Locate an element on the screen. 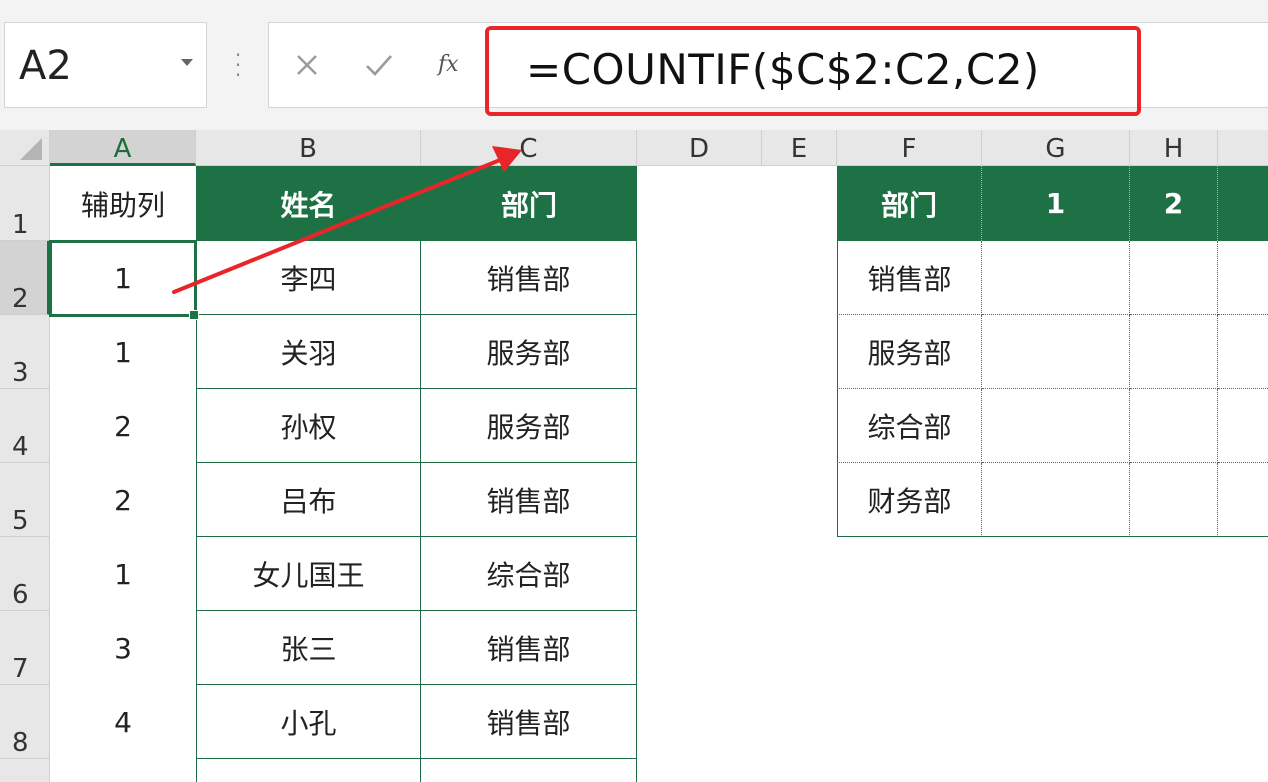 Image resolution: width=1268 pixels, height=782 pixels. header-cell-dept: 部门 is located at coordinates (529, 203).